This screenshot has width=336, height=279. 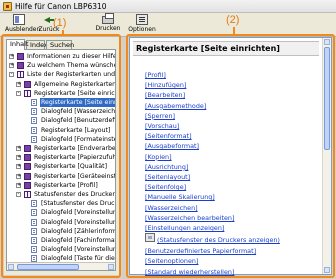 What do you see at coordinates (23, 29) in the screenshot?
I see `hide-button-label: Ausblenden` at bounding box center [23, 29].